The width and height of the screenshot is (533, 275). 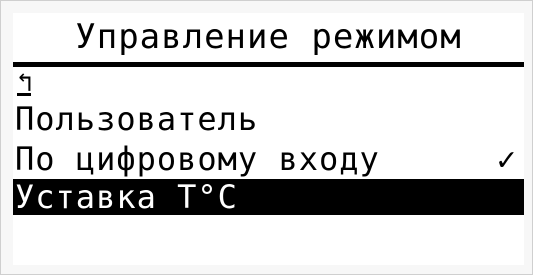 What do you see at coordinates (268, 37) in the screenshot?
I see `menu-title: Управление режимом` at bounding box center [268, 37].